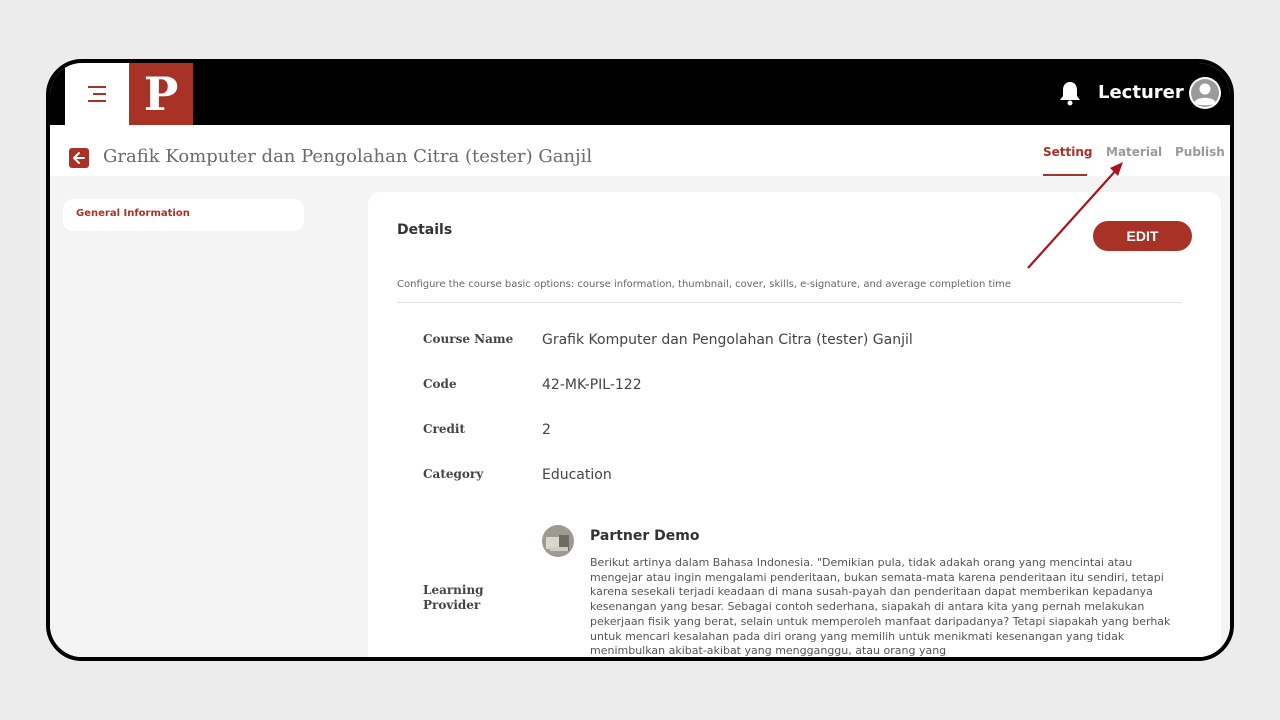 This screenshot has width=1280, height=720. I want to click on tab-setting: Setting, so click(1068, 152).